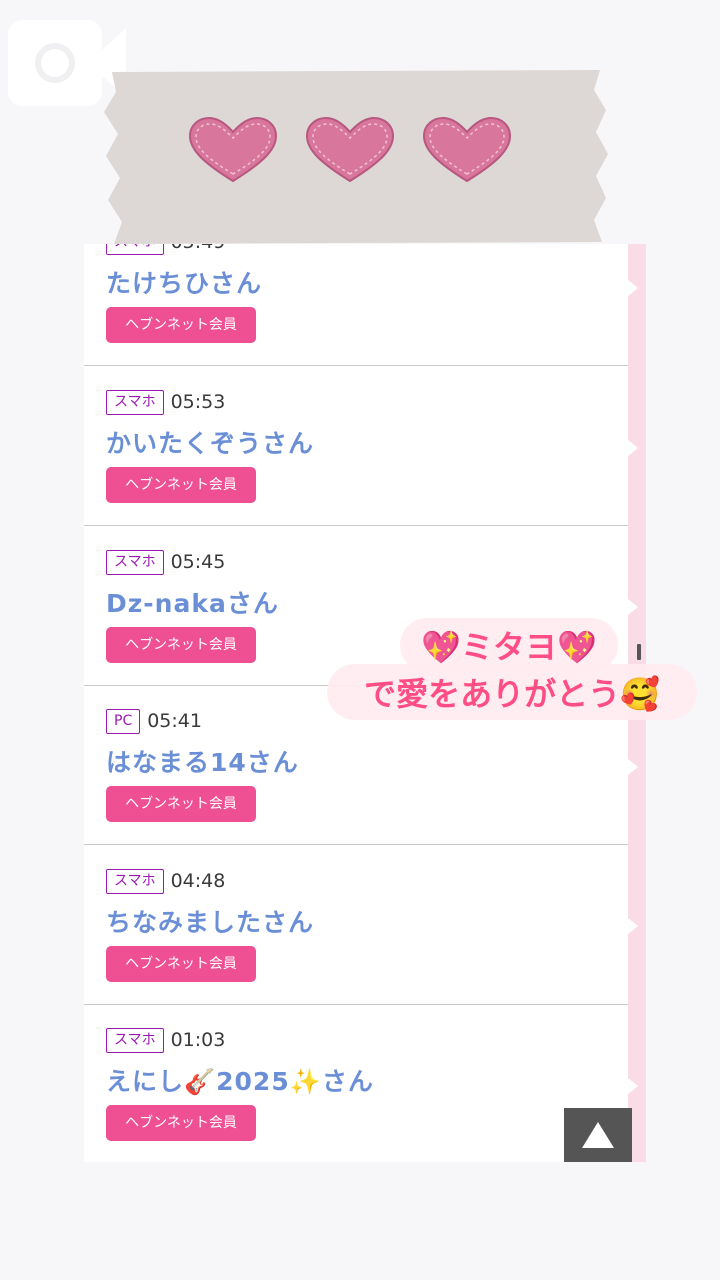 This screenshot has height=1280, width=720. Describe the element at coordinates (174, 721) in the screenshot. I see `visit-time: 05:41` at that location.